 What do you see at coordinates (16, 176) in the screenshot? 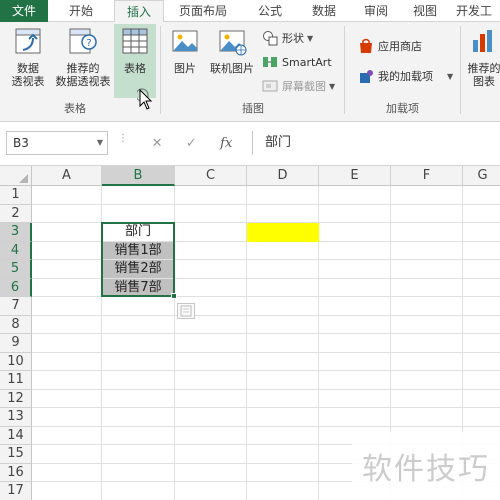
I see `select-all-button` at bounding box center [16, 176].